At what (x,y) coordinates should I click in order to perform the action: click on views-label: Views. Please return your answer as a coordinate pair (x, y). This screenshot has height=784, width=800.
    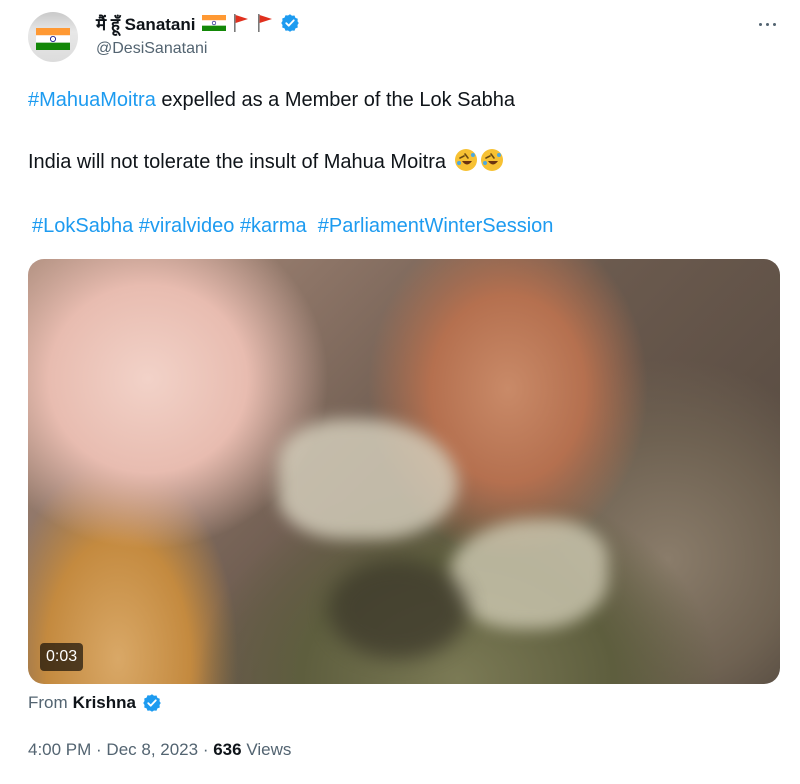
    Looking at the image, I should click on (266, 749).